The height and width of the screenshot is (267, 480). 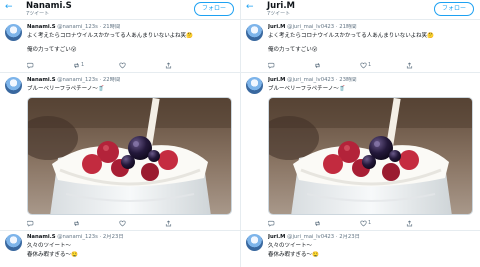 What do you see at coordinates (131, 80) in the screenshot?
I see `tweet-meta: Nanami.S @nanami_123s · 22時間` at bounding box center [131, 80].